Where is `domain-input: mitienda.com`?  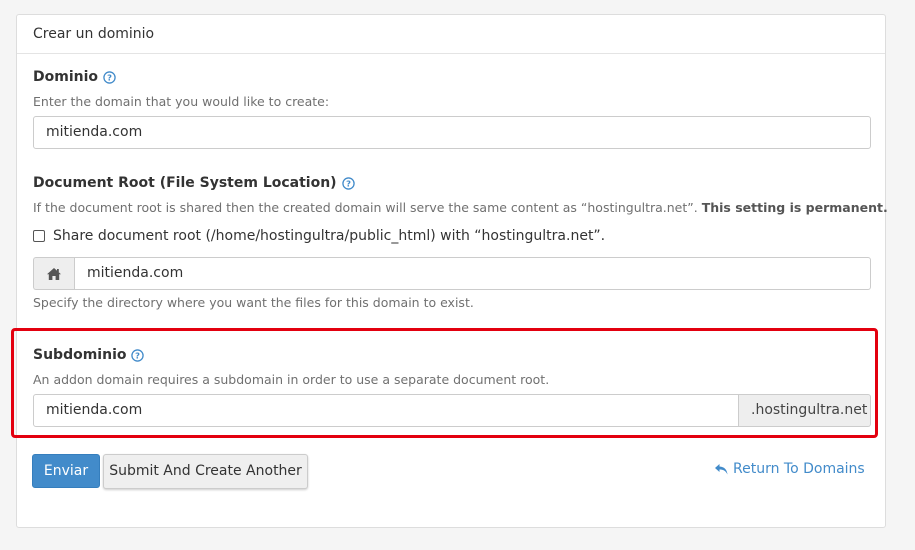
domain-input: mitienda.com is located at coordinates (452, 132).